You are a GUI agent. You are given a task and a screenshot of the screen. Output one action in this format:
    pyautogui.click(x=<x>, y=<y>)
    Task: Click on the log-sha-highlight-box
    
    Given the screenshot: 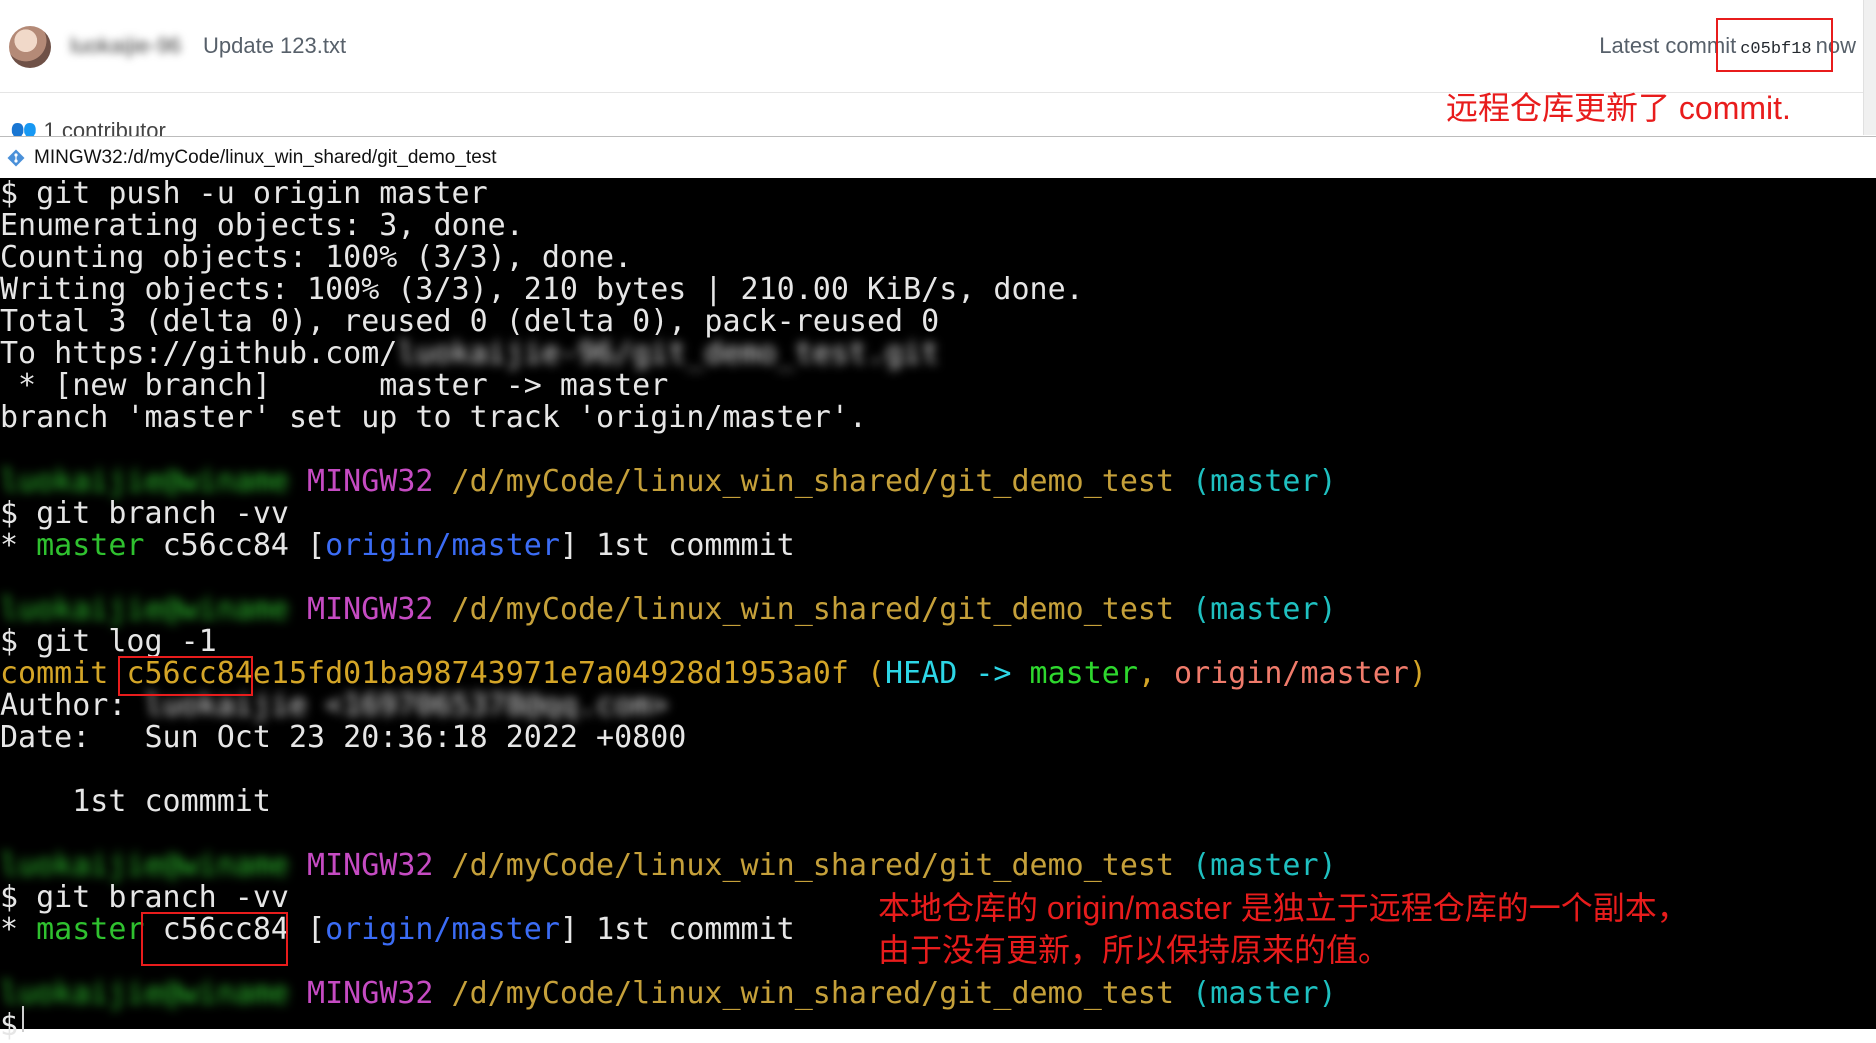 What is the action you would take?
    pyautogui.click(x=185, y=676)
    